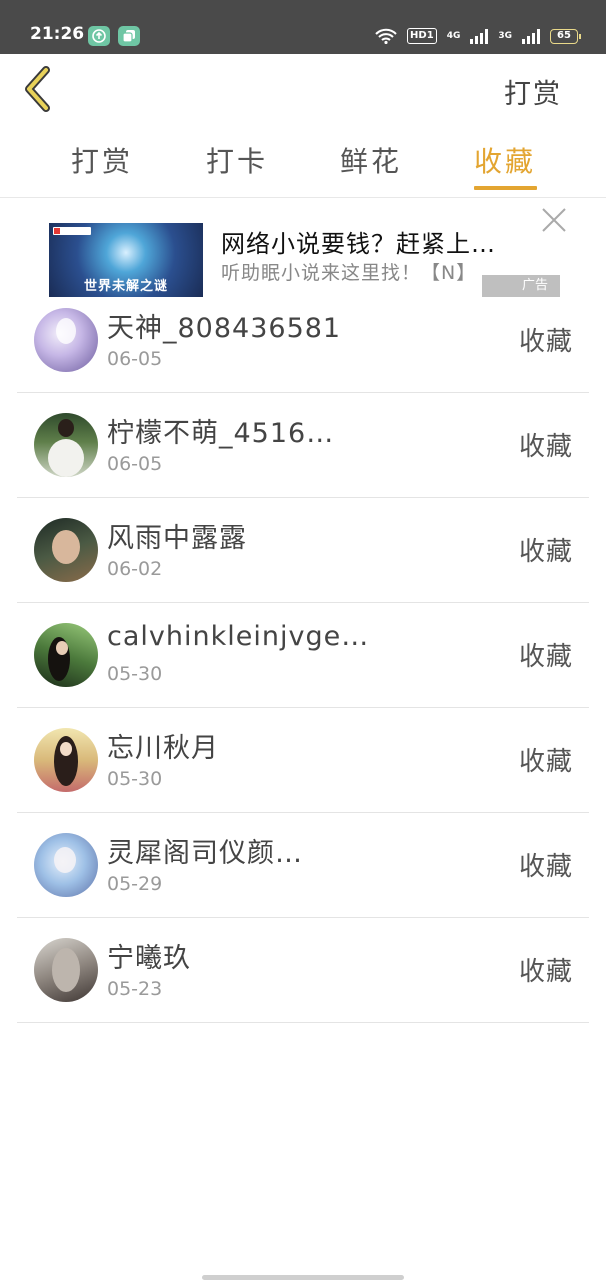 Image resolution: width=606 pixels, height=1280 pixels. I want to click on ad-close-button, so click(554, 220).